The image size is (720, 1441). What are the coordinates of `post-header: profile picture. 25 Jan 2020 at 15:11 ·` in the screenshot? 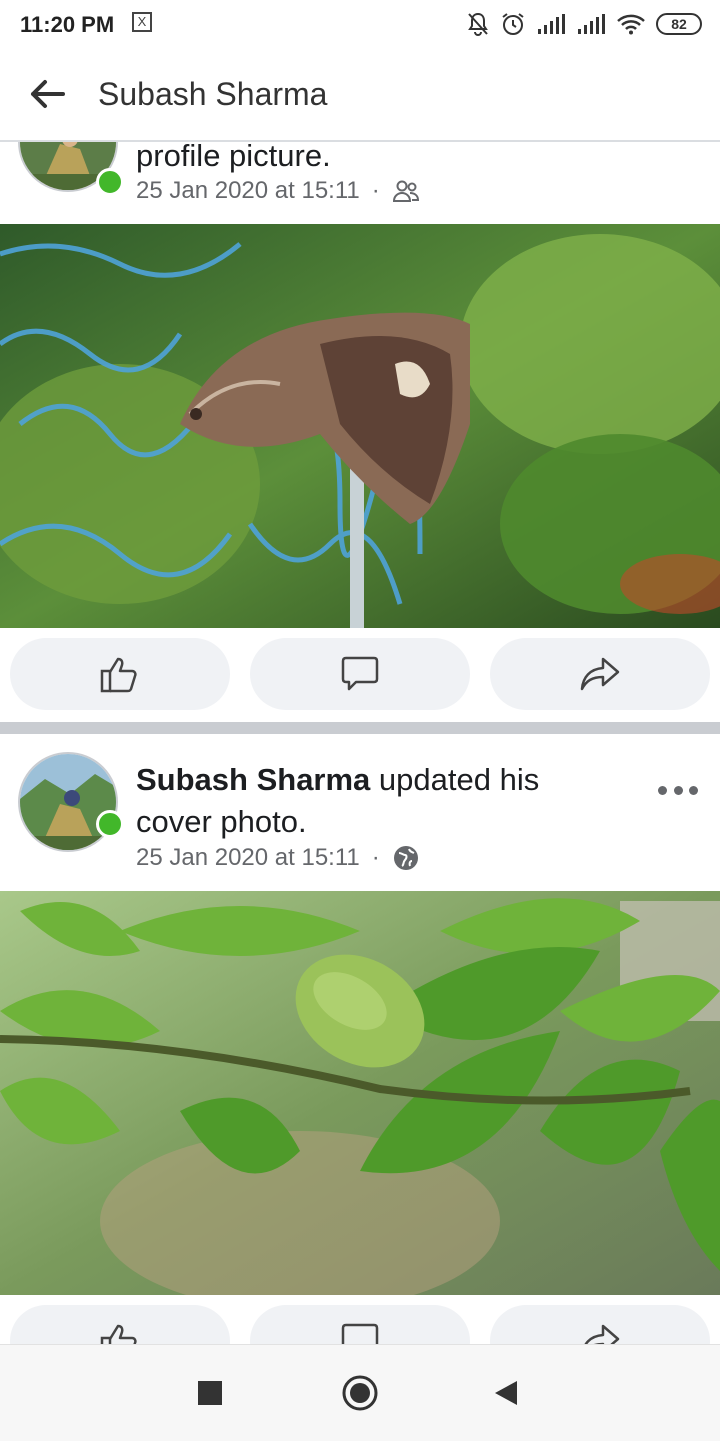 It's located at (360, 183).